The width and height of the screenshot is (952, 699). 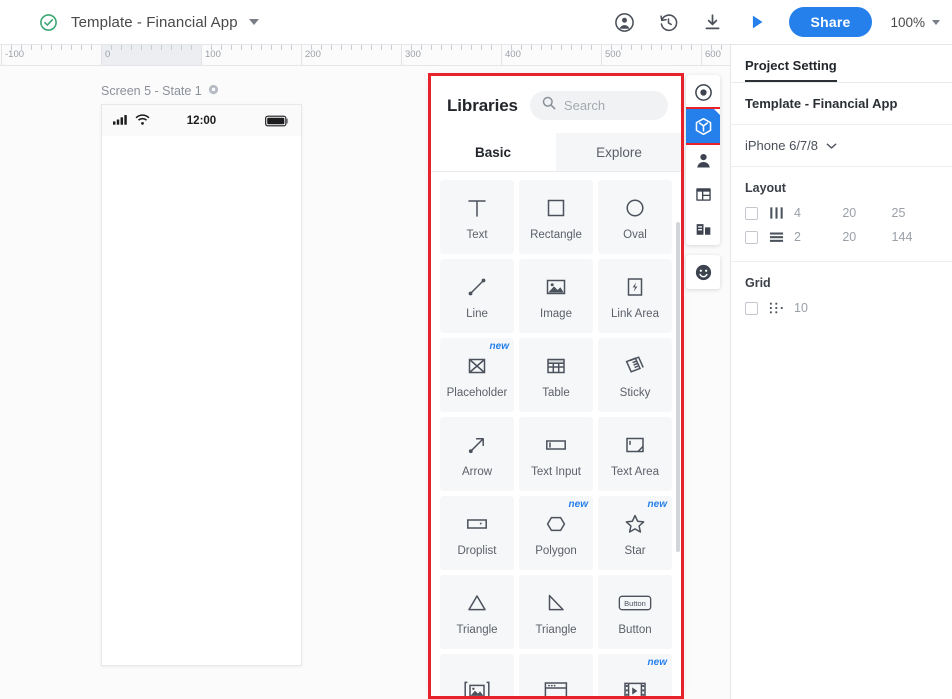 I want to click on cube-icon, so click(x=703, y=126).